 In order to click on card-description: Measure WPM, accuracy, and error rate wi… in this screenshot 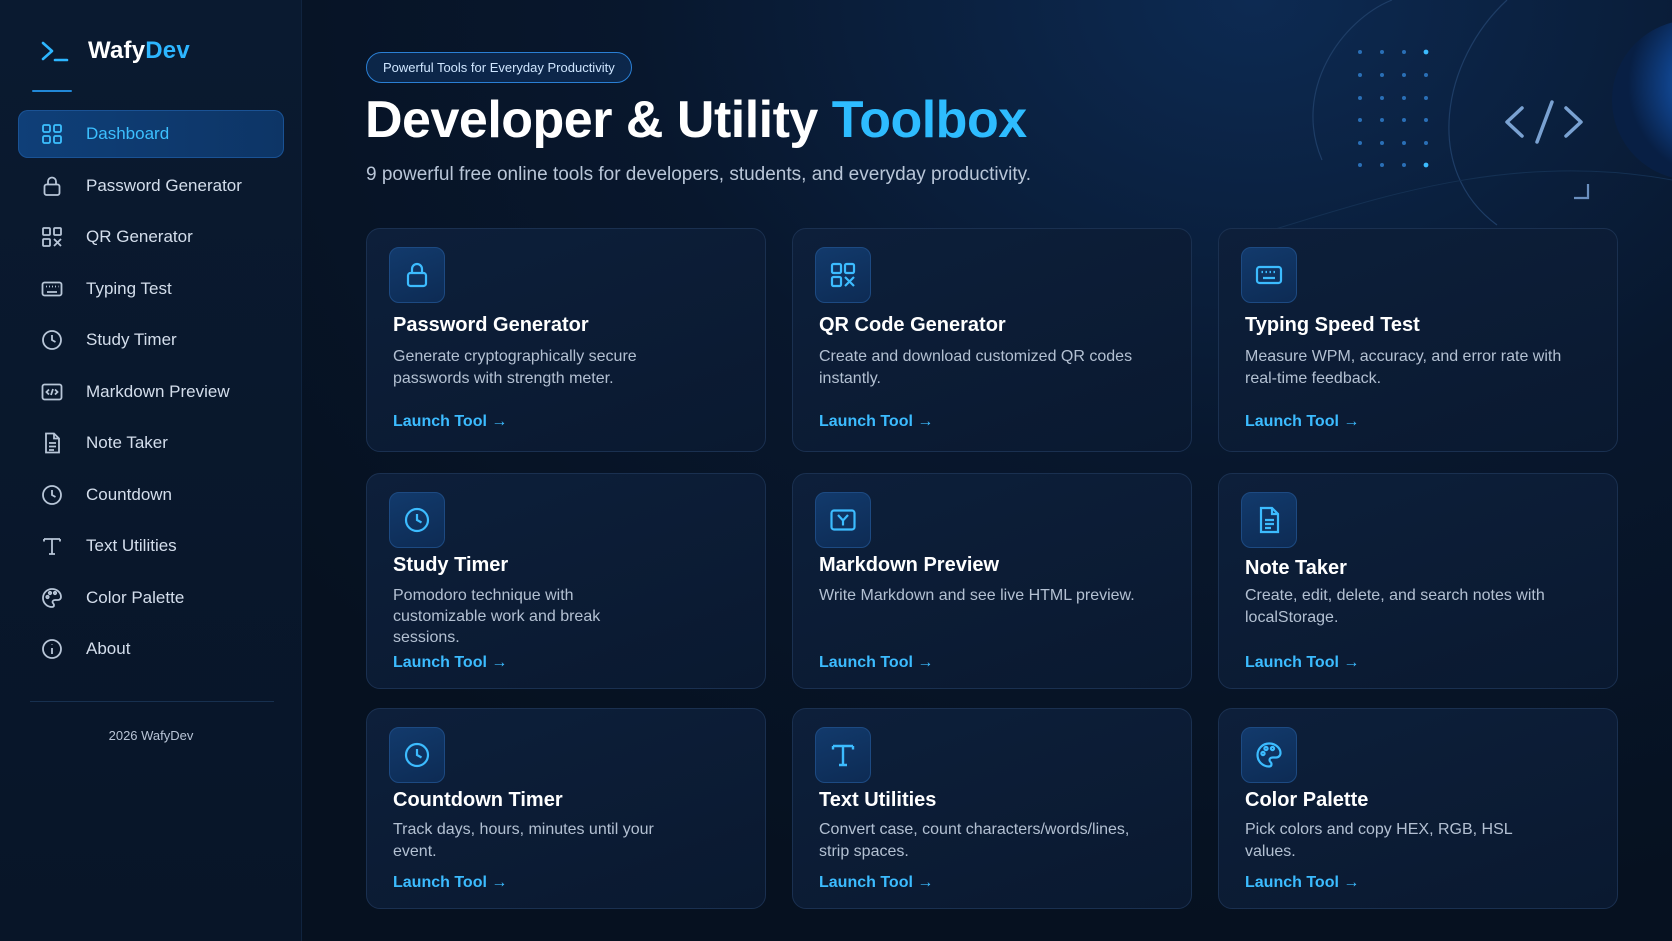, I will do `click(1403, 367)`.